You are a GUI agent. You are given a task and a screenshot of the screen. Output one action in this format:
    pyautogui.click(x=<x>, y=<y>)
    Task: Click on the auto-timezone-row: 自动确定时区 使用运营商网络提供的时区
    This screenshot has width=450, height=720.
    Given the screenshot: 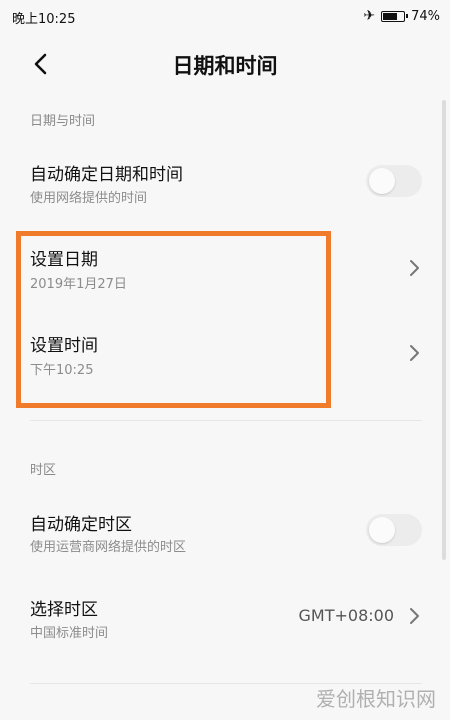 What is the action you would take?
    pyautogui.click(x=220, y=532)
    